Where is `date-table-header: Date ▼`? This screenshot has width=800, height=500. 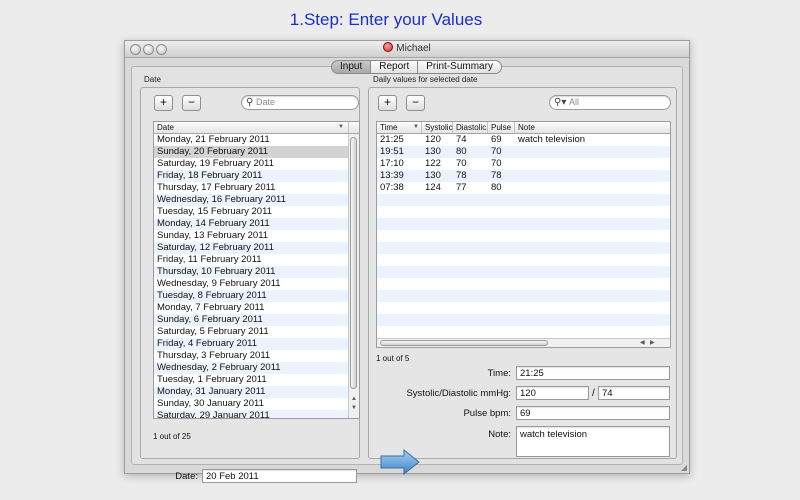
date-table-header: Date ▼ is located at coordinates (256, 128).